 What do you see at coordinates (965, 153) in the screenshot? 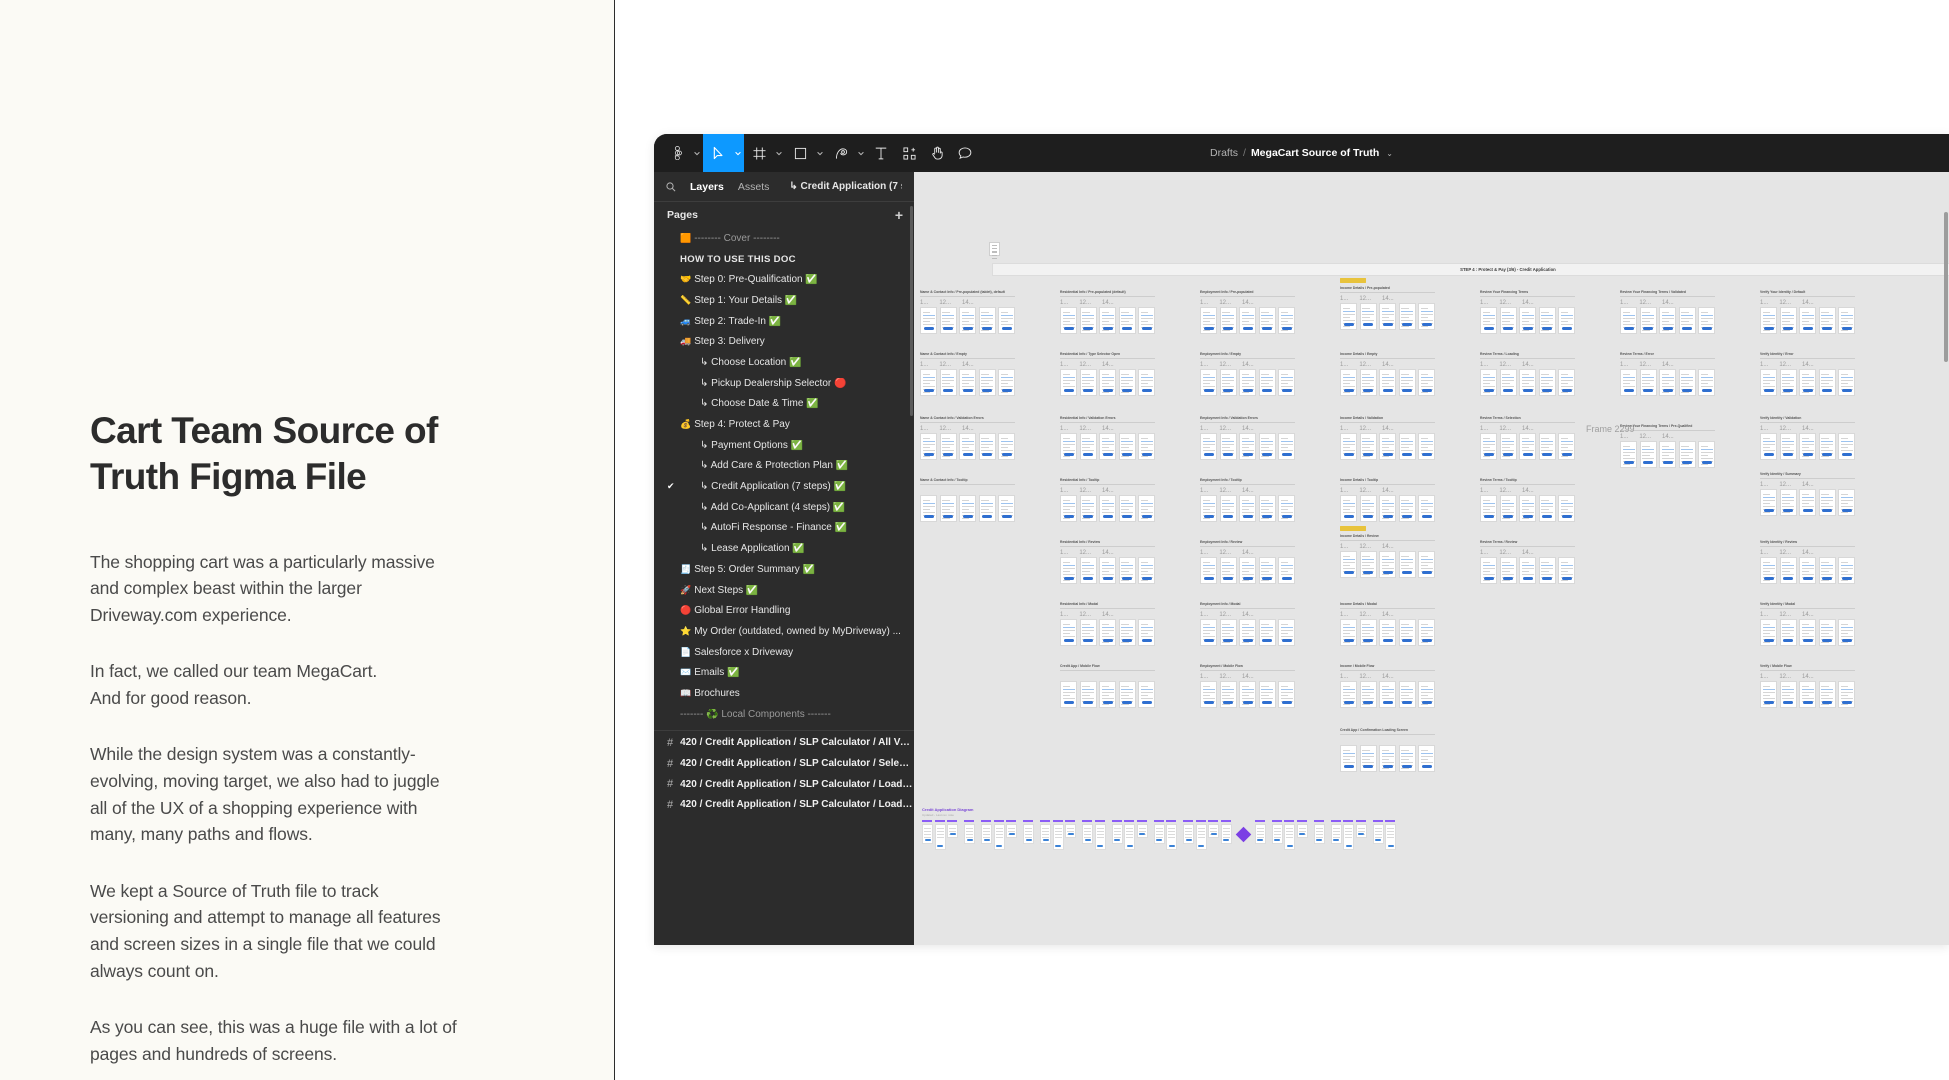
I see `comment-tool-icon` at bounding box center [965, 153].